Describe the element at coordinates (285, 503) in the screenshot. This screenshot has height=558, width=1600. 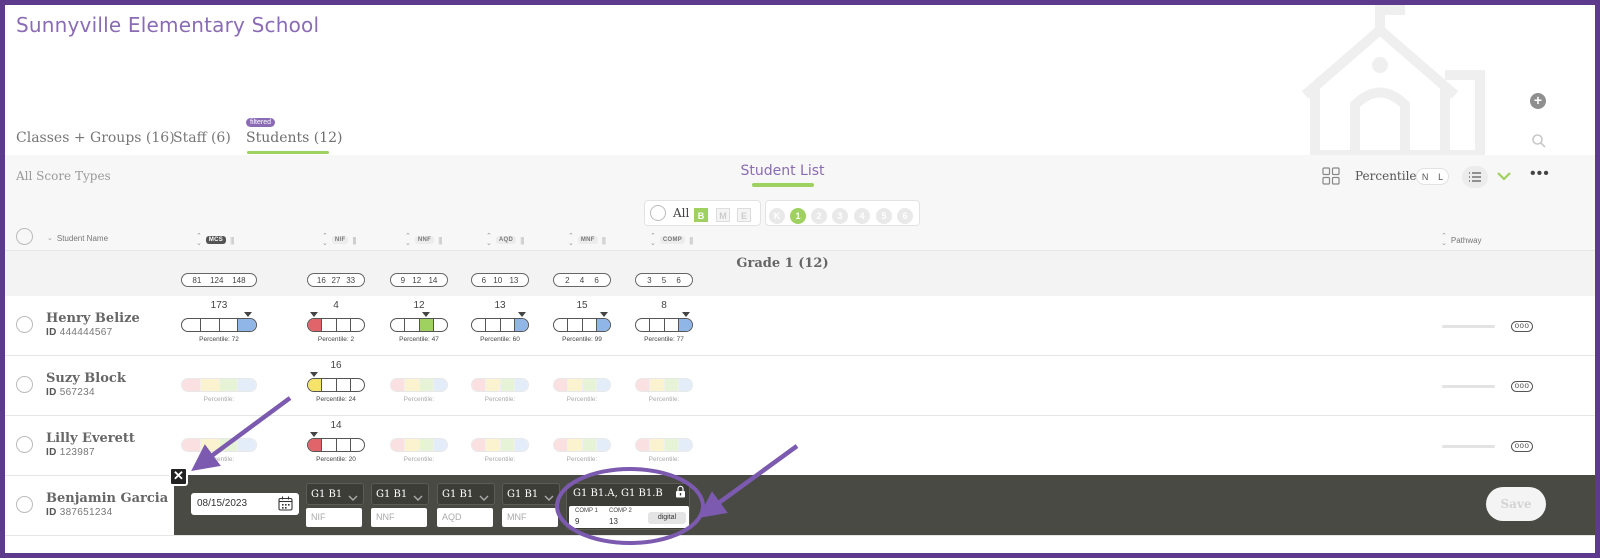
I see `calendar-icon` at that location.